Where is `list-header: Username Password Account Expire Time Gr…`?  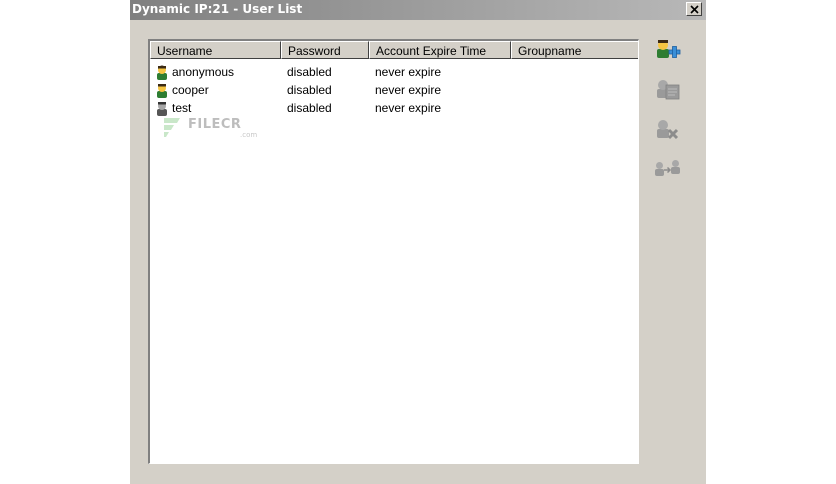
list-header: Username Password Account Expire Time Gr… is located at coordinates (394, 50).